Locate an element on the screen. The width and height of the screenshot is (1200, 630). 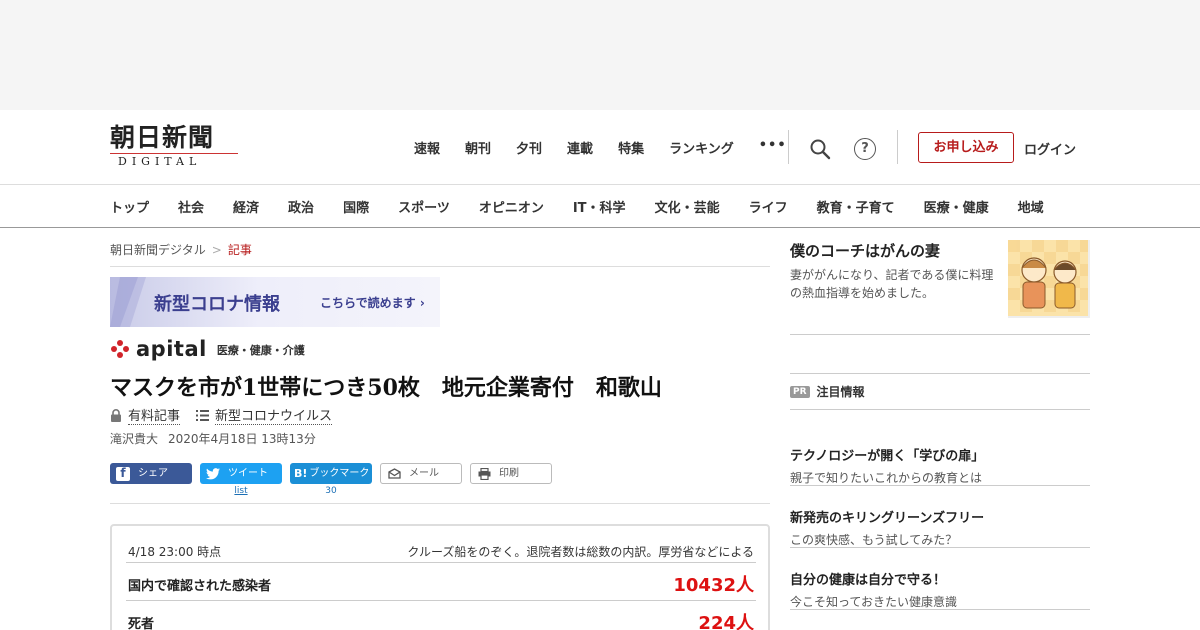
article-tags: 有料記事 新型コロナウイルス is located at coordinates (229, 415).